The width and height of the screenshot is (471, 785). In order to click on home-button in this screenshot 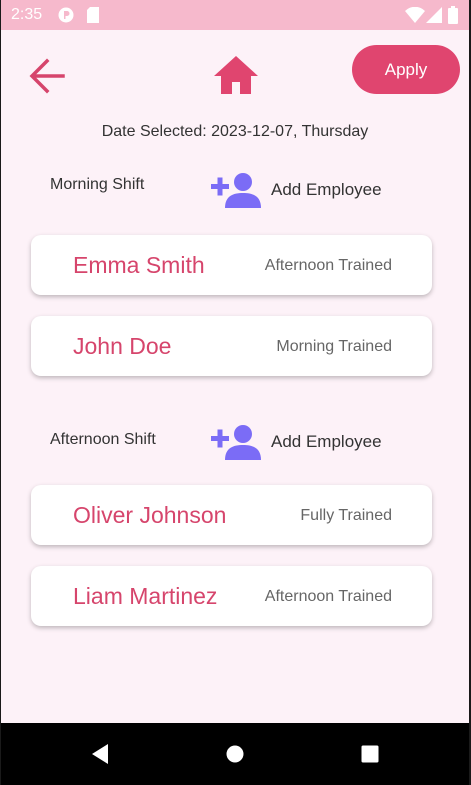, I will do `click(236, 76)`.